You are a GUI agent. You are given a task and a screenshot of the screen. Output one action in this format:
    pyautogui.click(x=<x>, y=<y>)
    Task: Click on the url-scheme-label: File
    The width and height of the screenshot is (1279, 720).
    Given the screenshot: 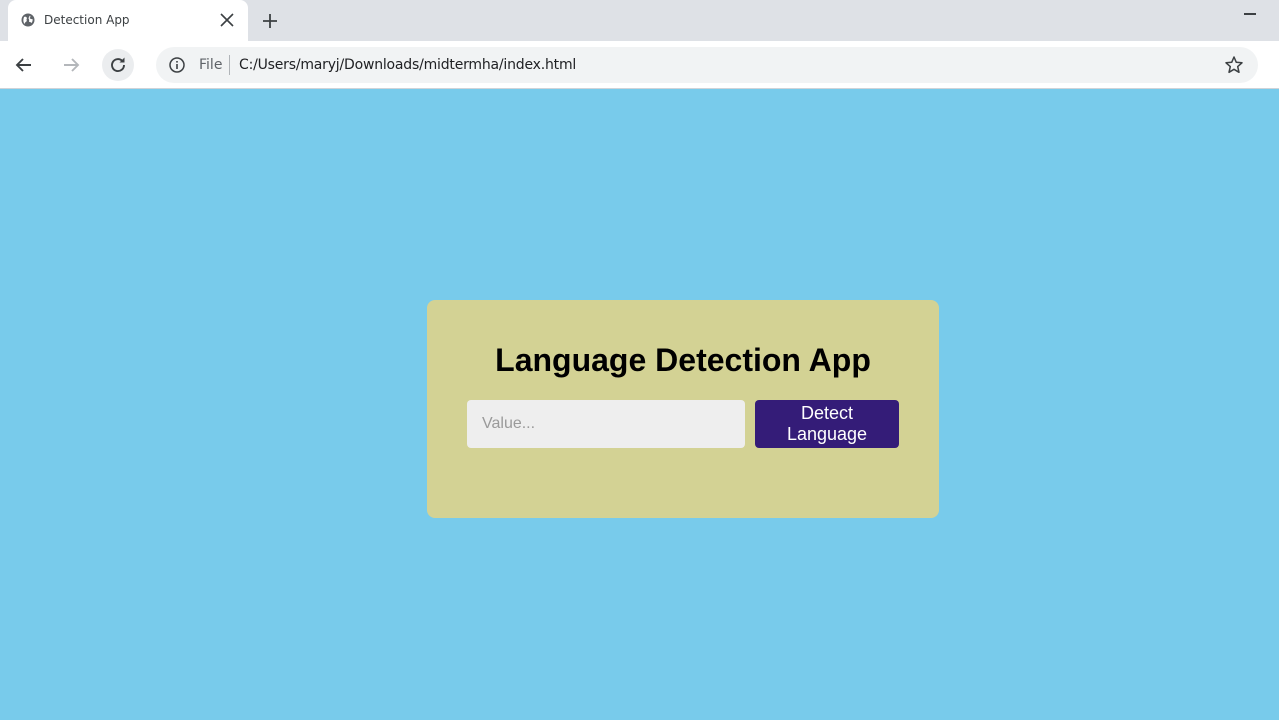 What is the action you would take?
    pyautogui.click(x=211, y=65)
    